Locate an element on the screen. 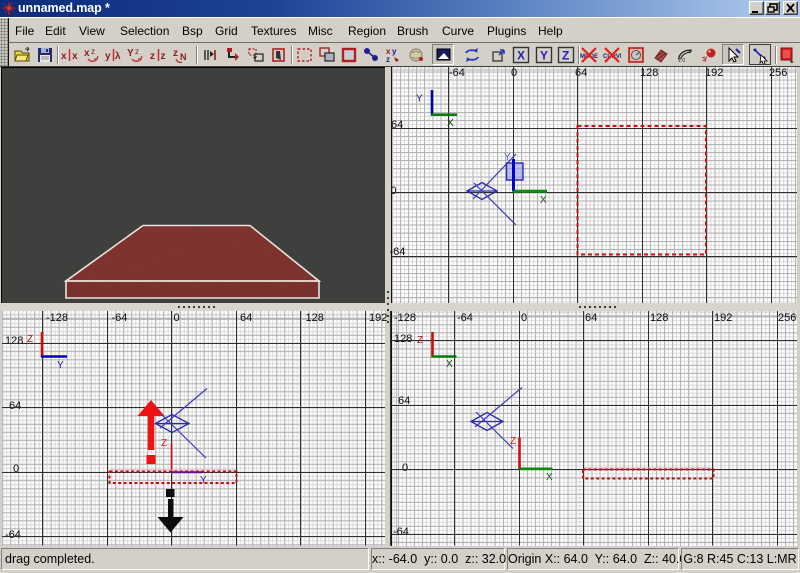  svg-text: 1.0 is located at coordinates (681, 61).